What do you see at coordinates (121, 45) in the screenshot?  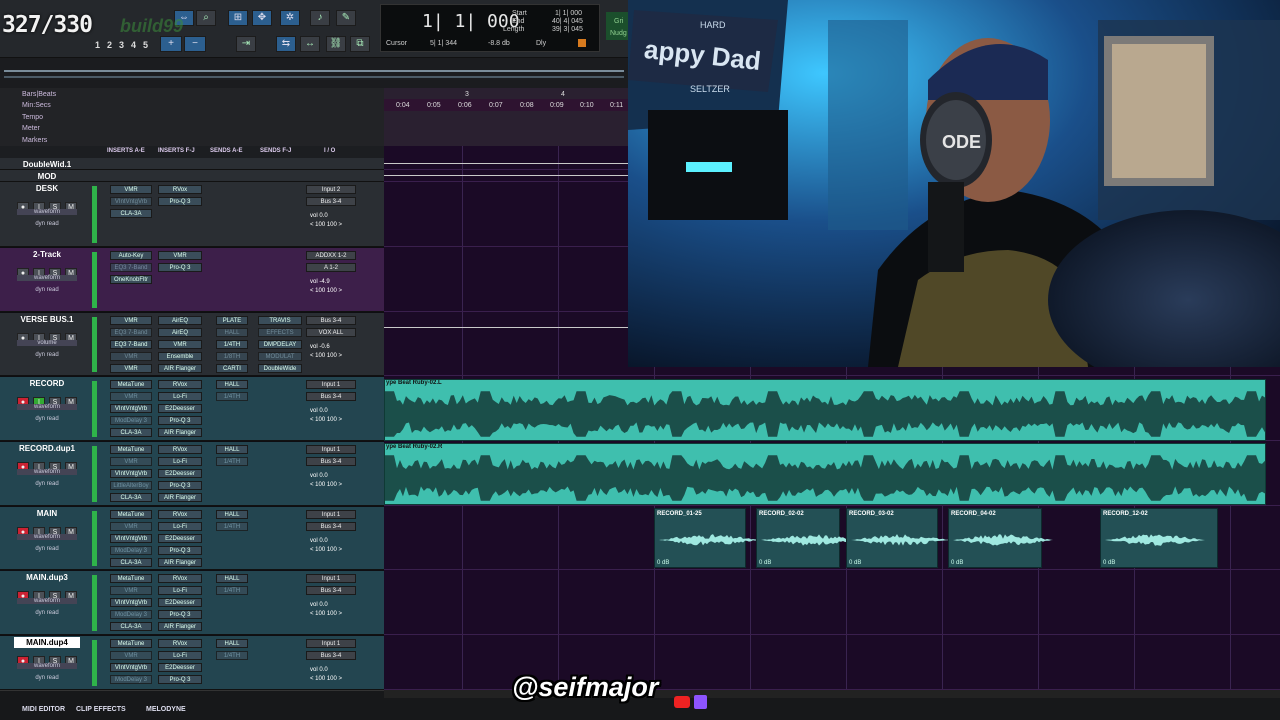 I see `zoom-preset-3: 3` at bounding box center [121, 45].